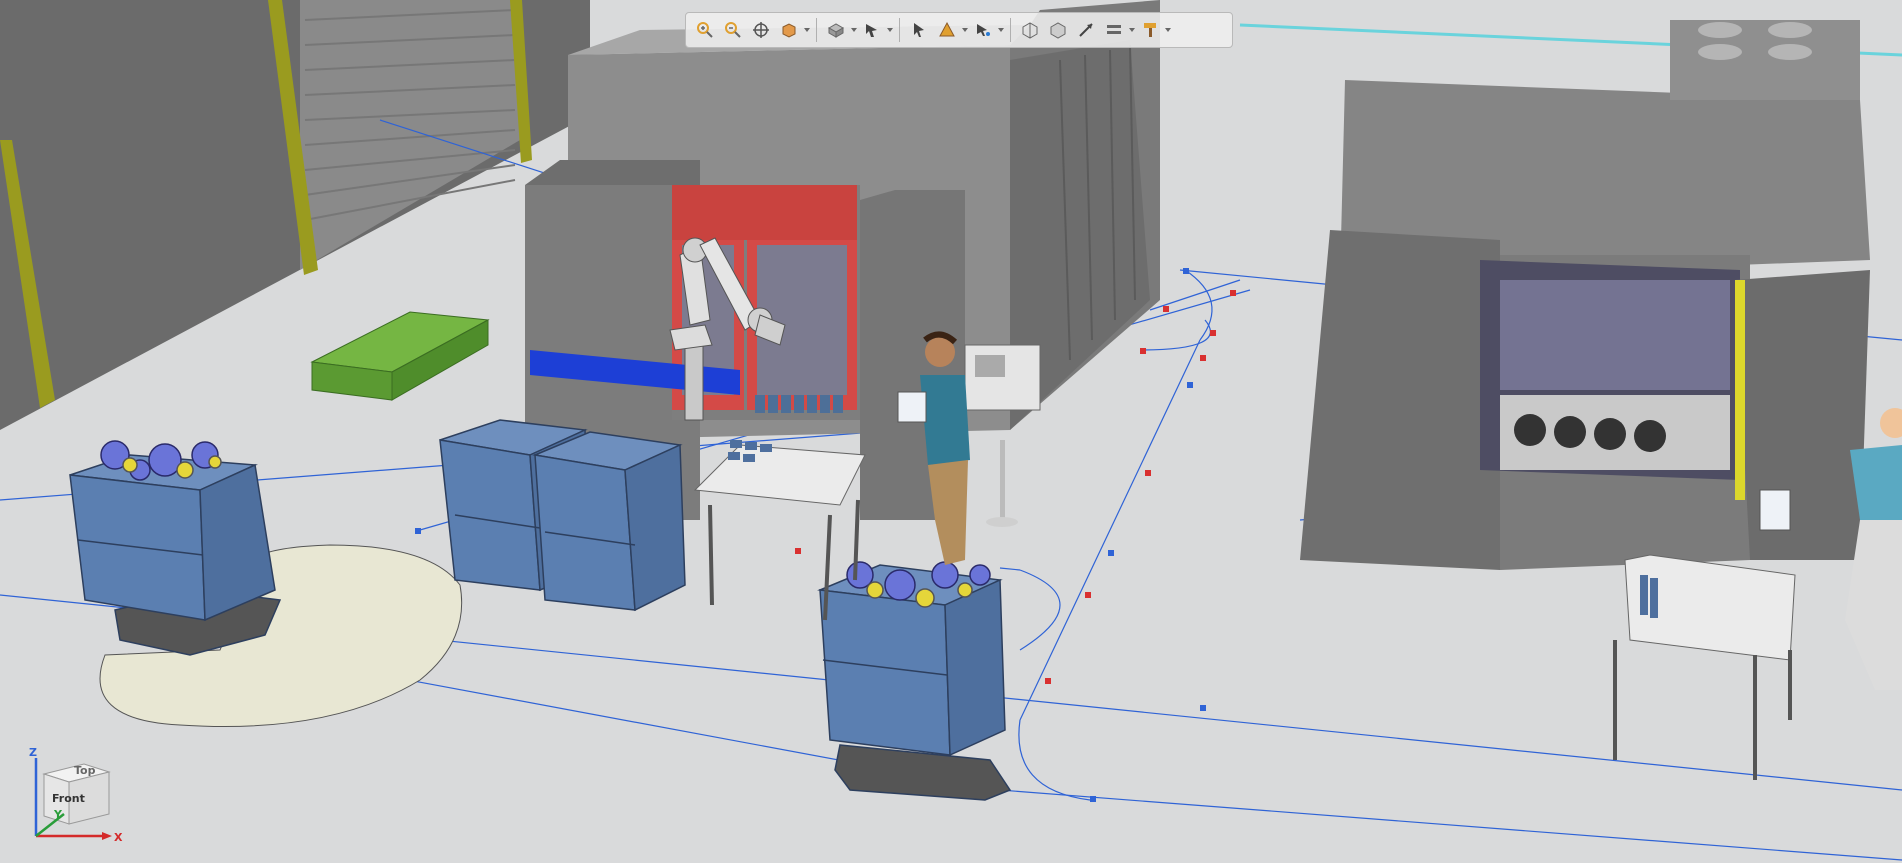 The image size is (1902, 863). Describe the element at coordinates (965, 30) in the screenshot. I see `measure-dropdown-arrow` at that location.